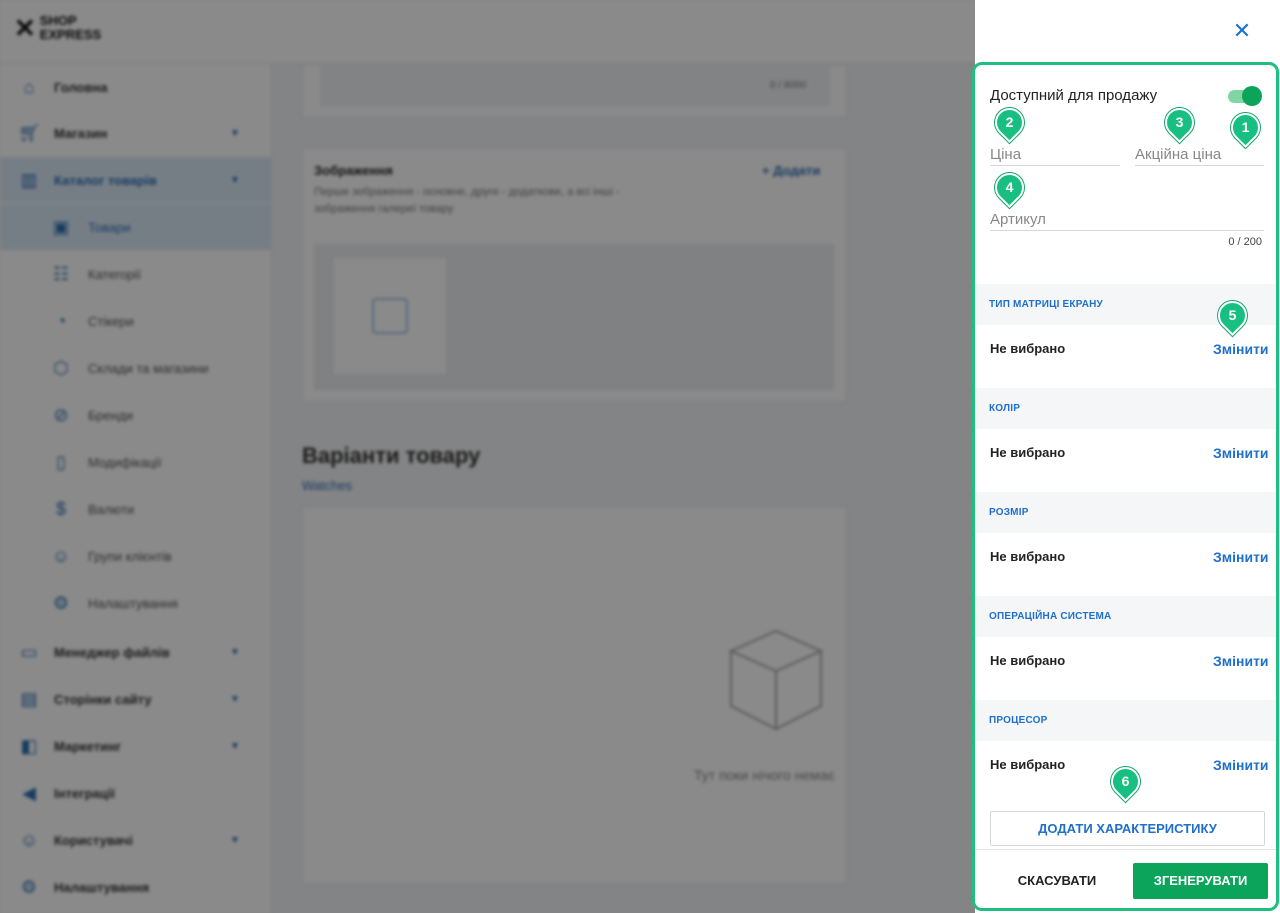 The image size is (1280, 913). What do you see at coordinates (1127, 616) in the screenshot?
I see `attribute-heading: ОПЕРАЦІЙНА СИСТЕМА` at bounding box center [1127, 616].